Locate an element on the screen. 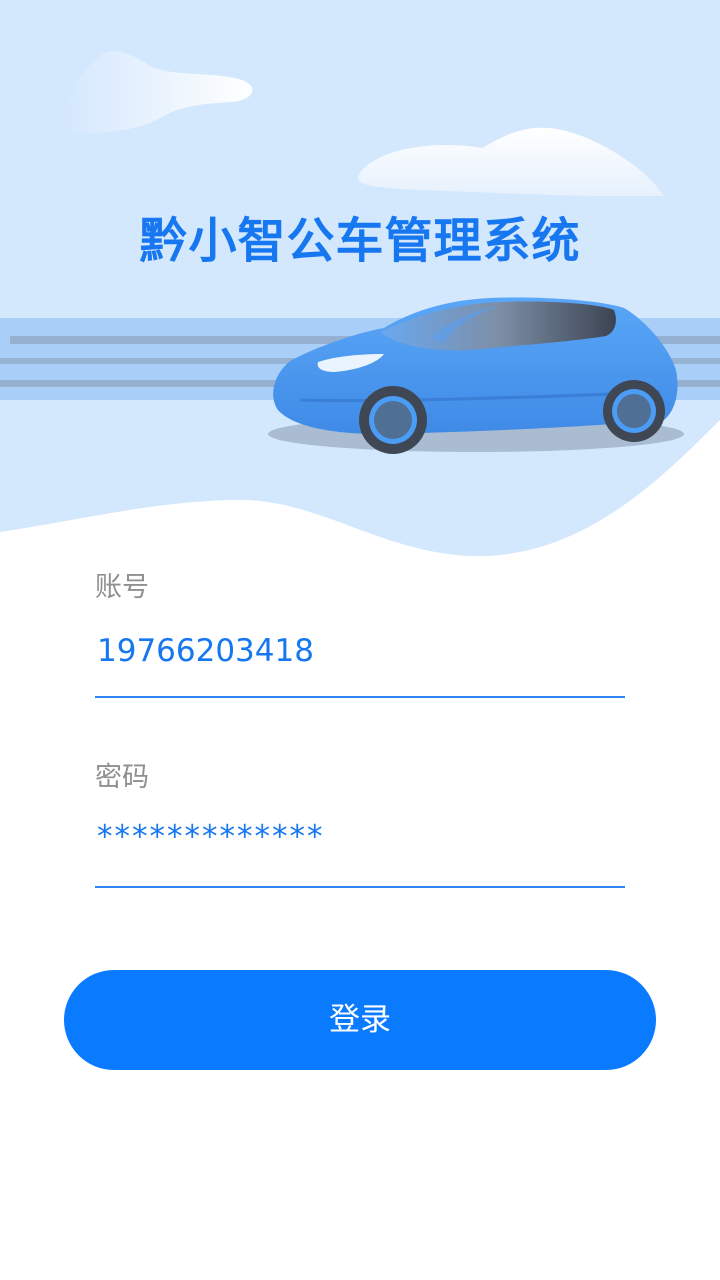 The height and width of the screenshot is (1280, 720). app-title: 黔小智公车管理系统 is located at coordinates (360, 241).